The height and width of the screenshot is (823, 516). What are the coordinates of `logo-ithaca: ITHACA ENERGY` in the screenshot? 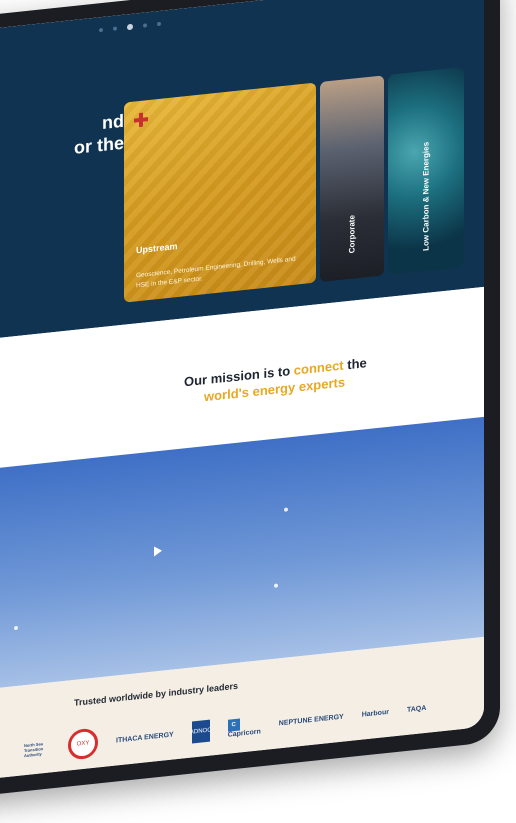 It's located at (145, 737).